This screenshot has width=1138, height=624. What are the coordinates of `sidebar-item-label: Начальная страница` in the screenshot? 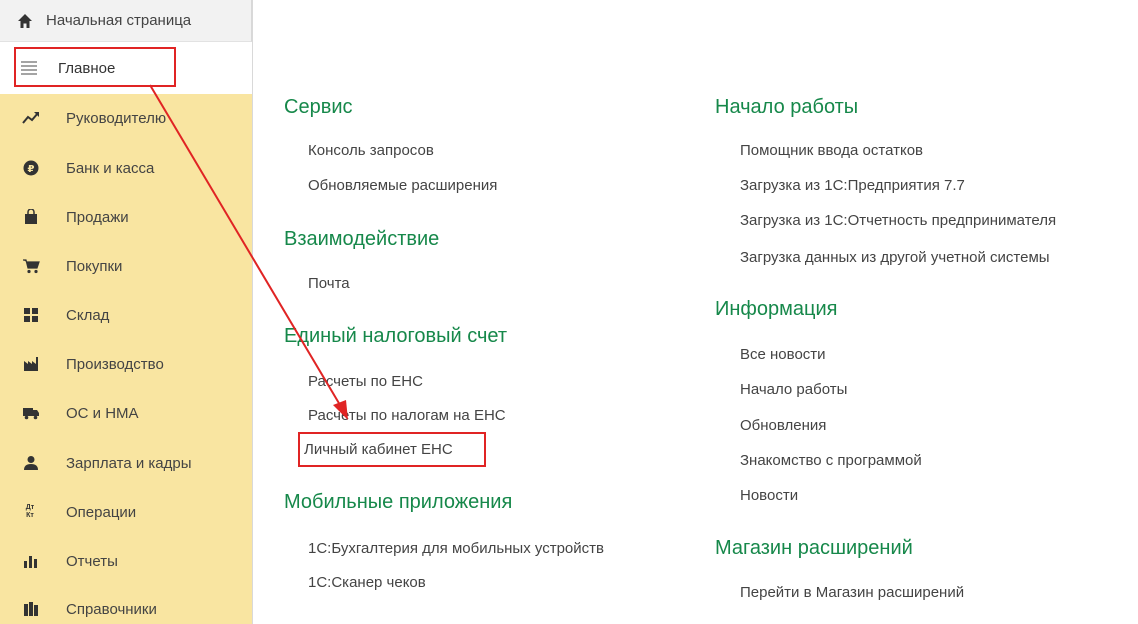 It's located at (119, 20).